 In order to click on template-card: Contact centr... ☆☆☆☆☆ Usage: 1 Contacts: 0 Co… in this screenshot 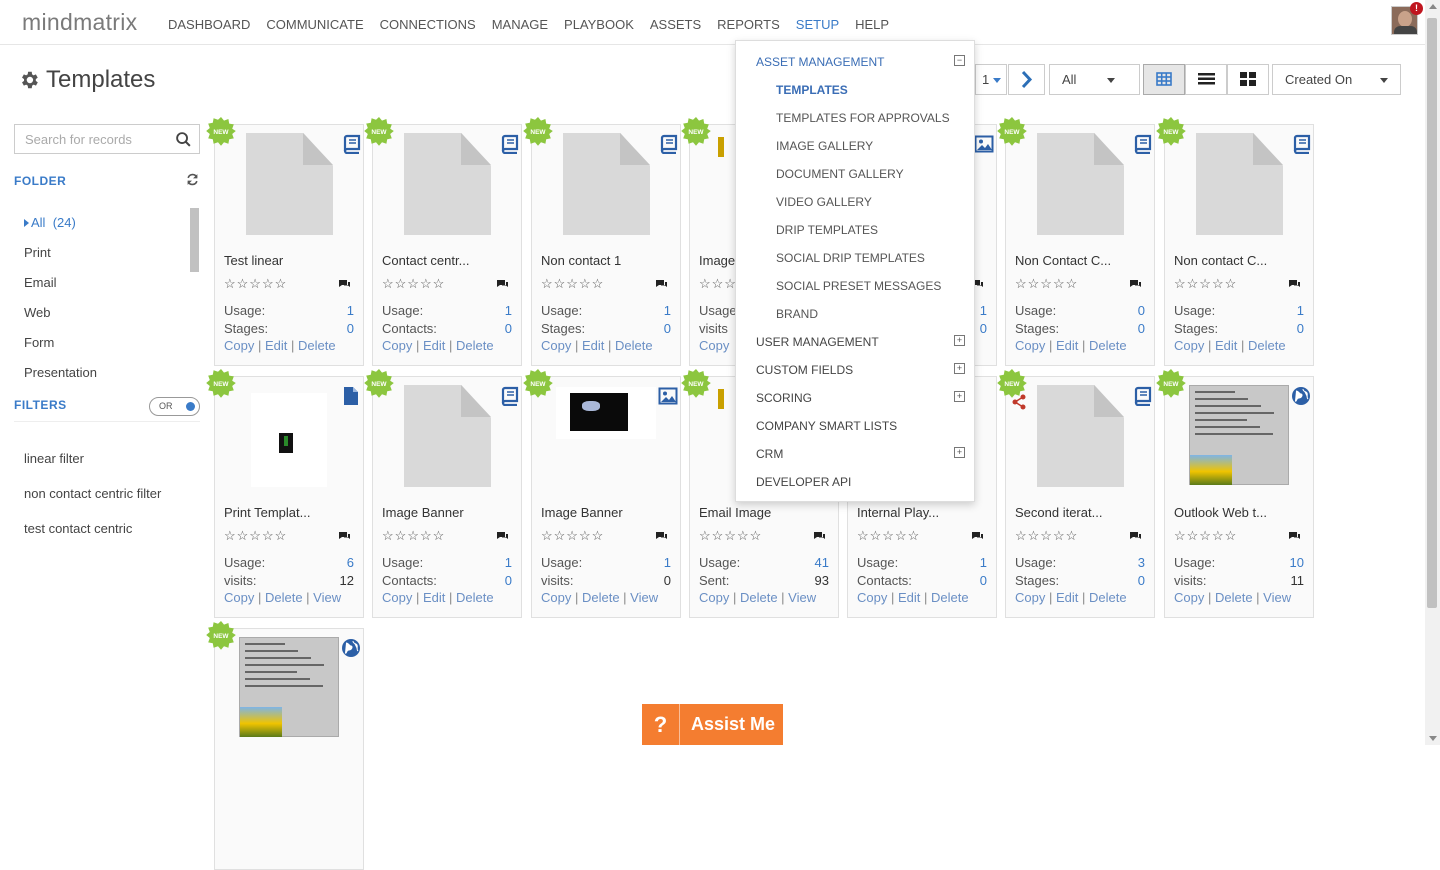, I will do `click(447, 245)`.